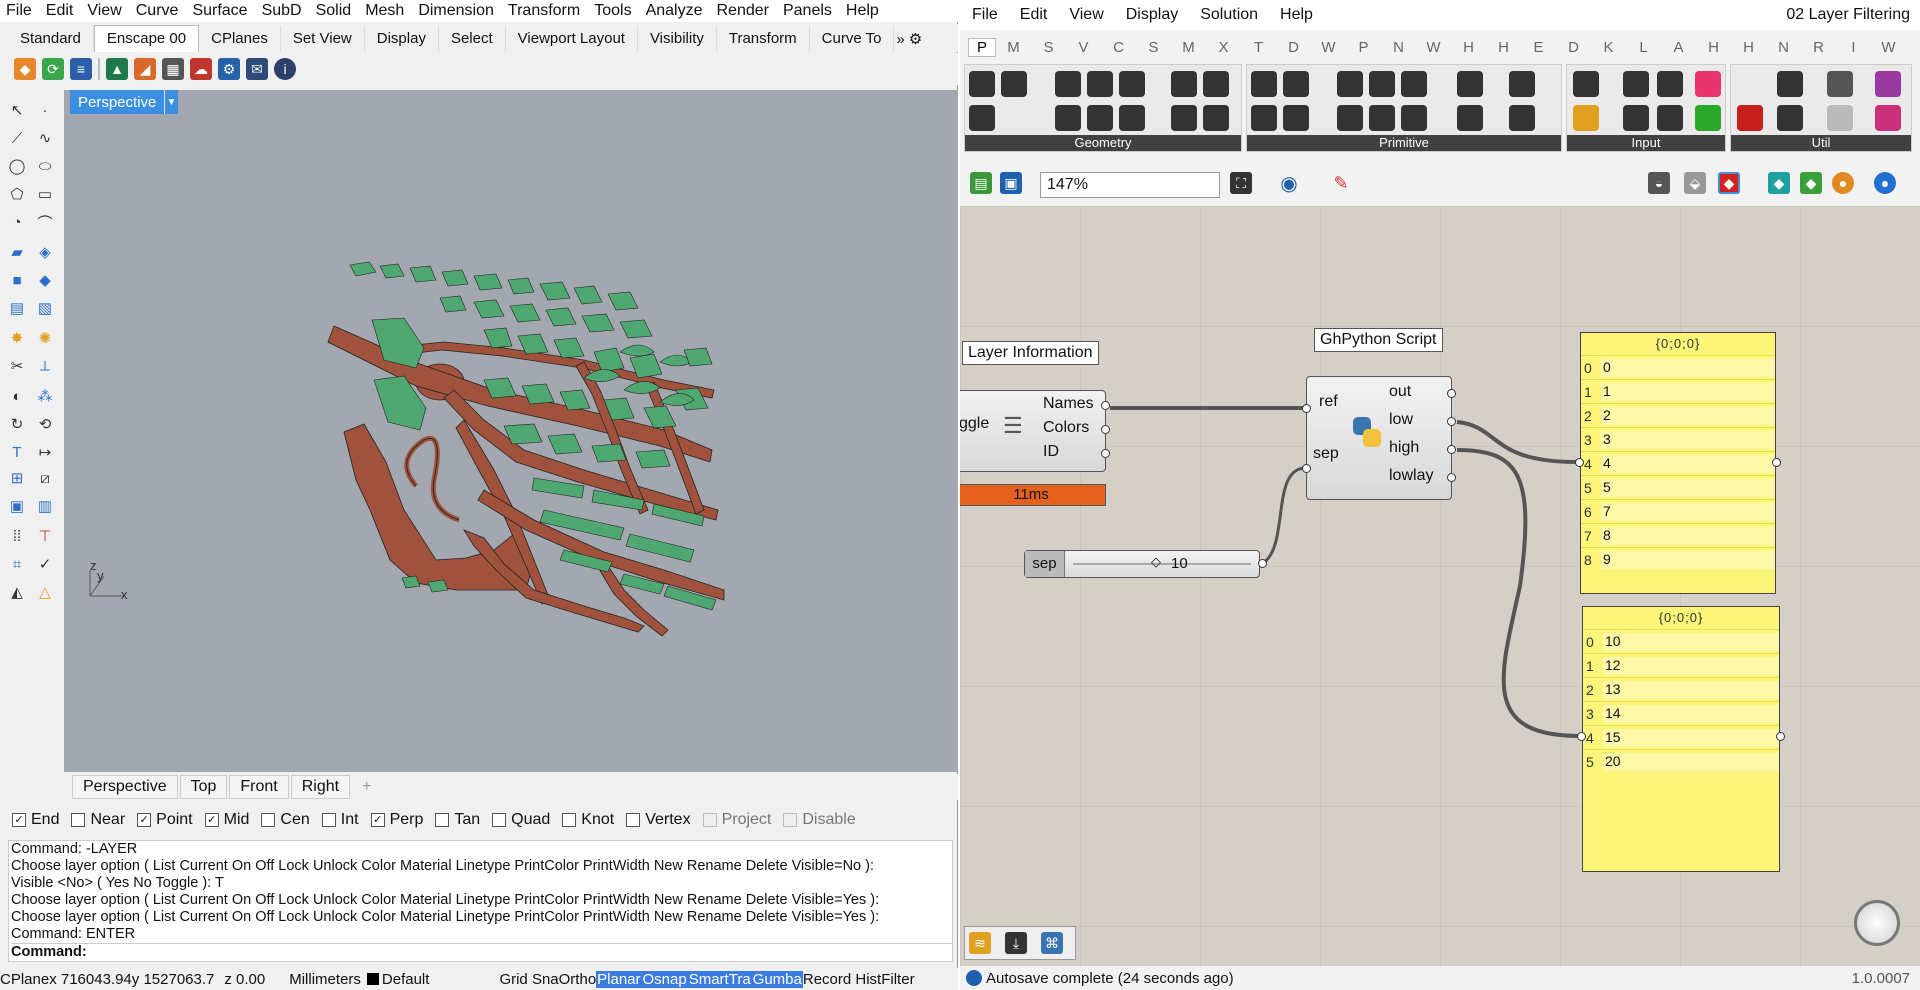 This screenshot has height=990, width=1920. I want to click on util-arrow-icon, so click(1840, 84).